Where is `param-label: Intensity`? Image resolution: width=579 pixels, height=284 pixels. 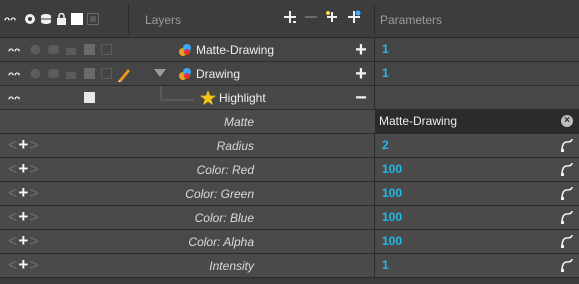 param-label: Intensity is located at coordinates (231, 266).